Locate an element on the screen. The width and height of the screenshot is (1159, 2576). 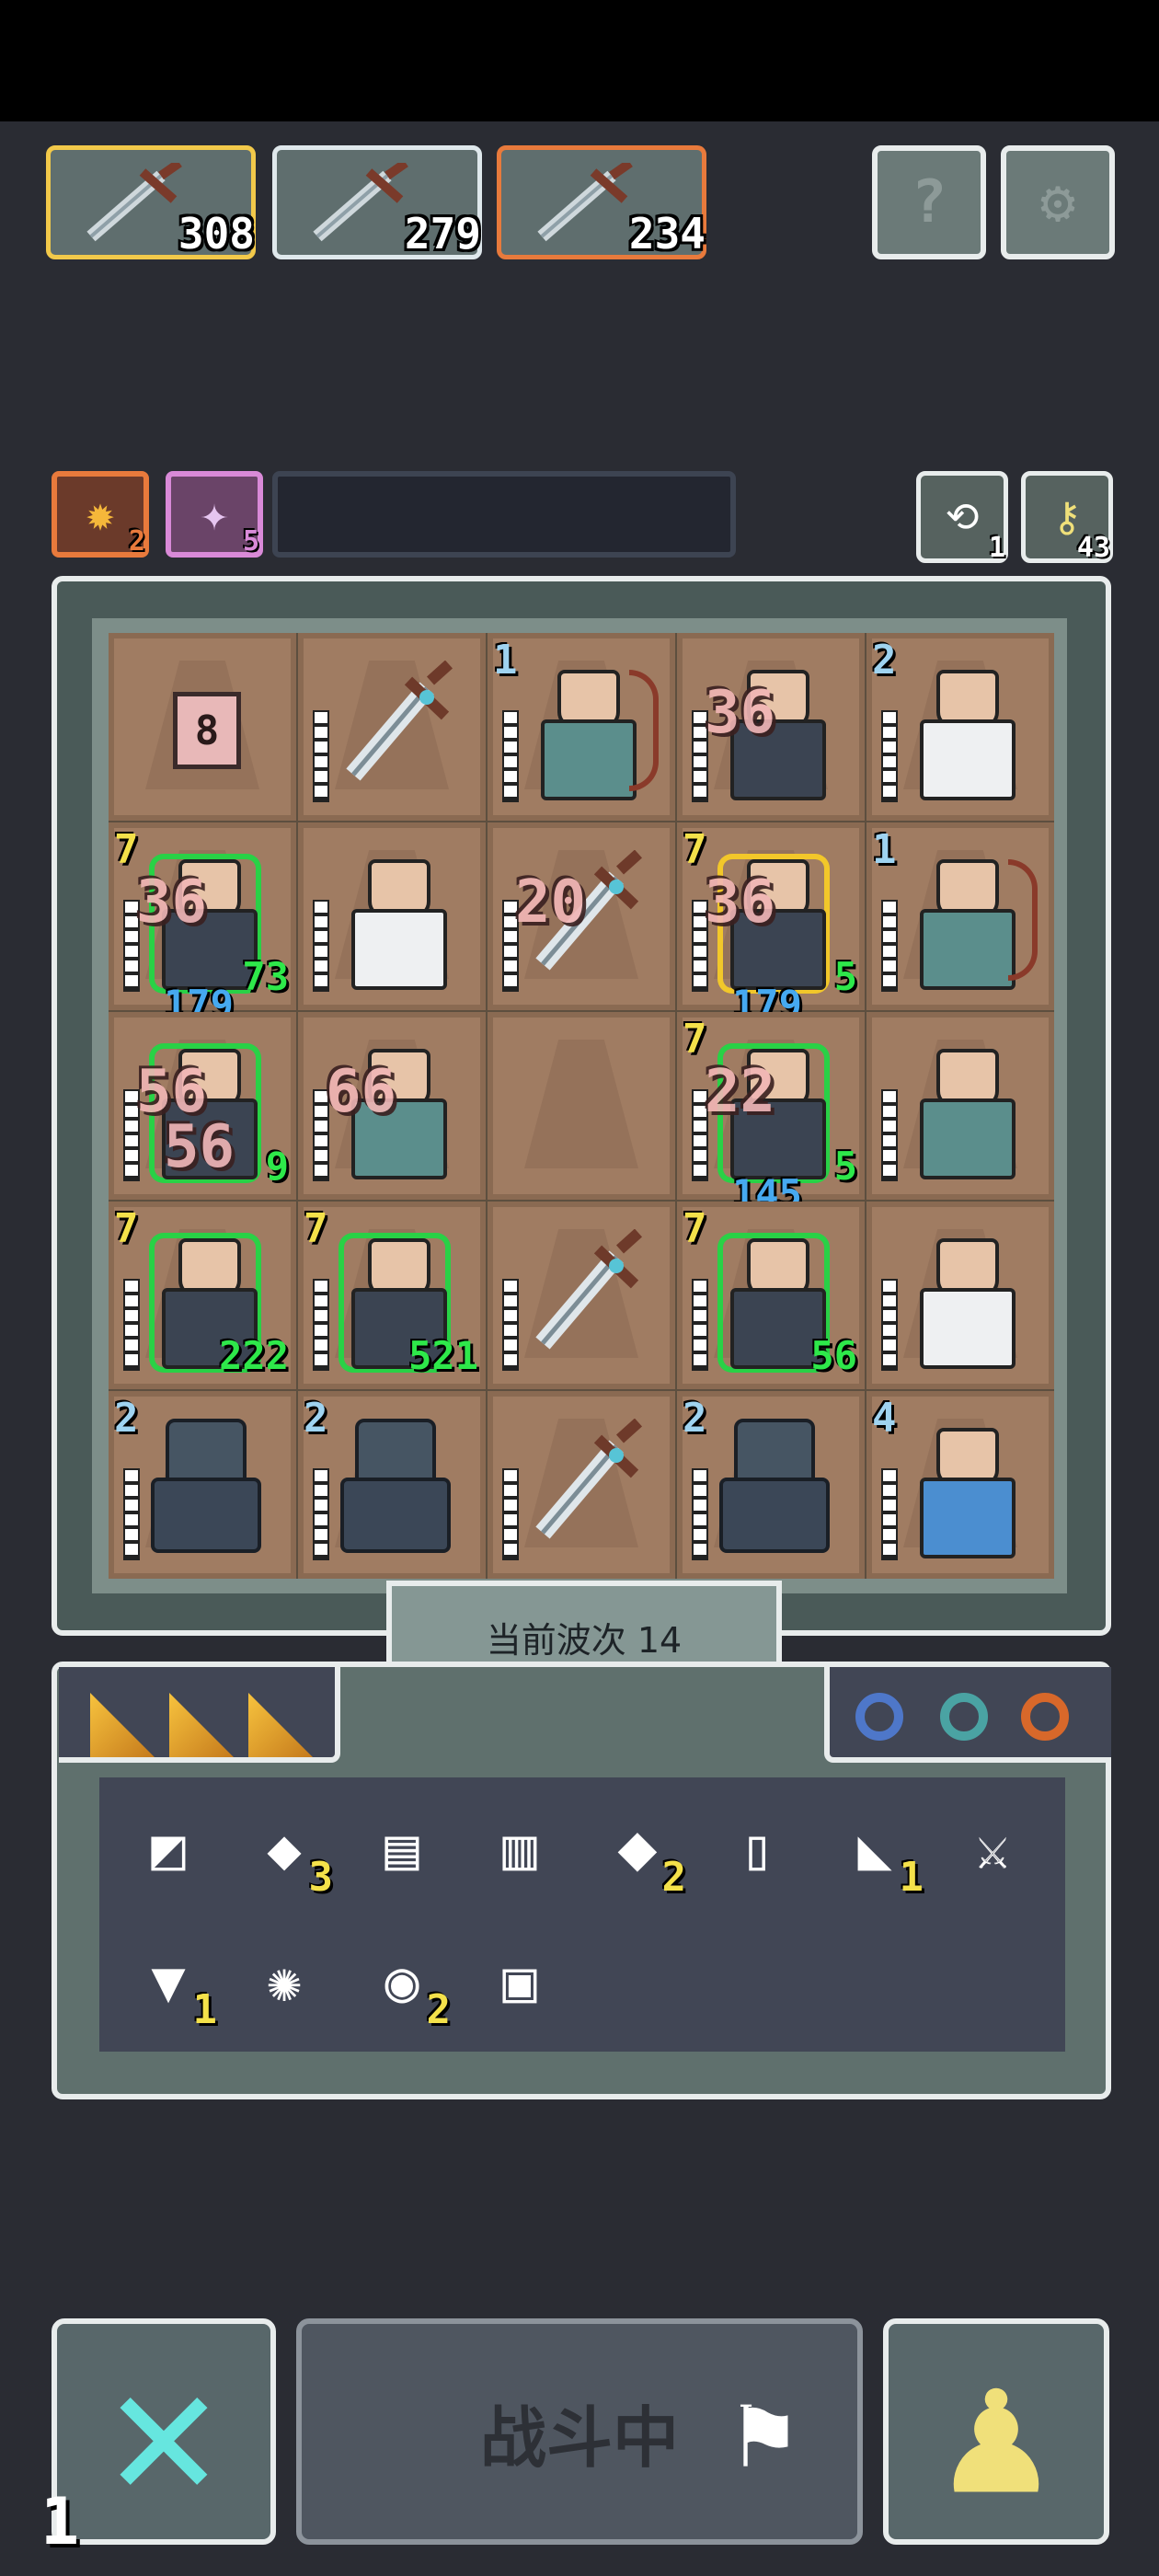
board-cell: 36 is located at coordinates (771, 727).